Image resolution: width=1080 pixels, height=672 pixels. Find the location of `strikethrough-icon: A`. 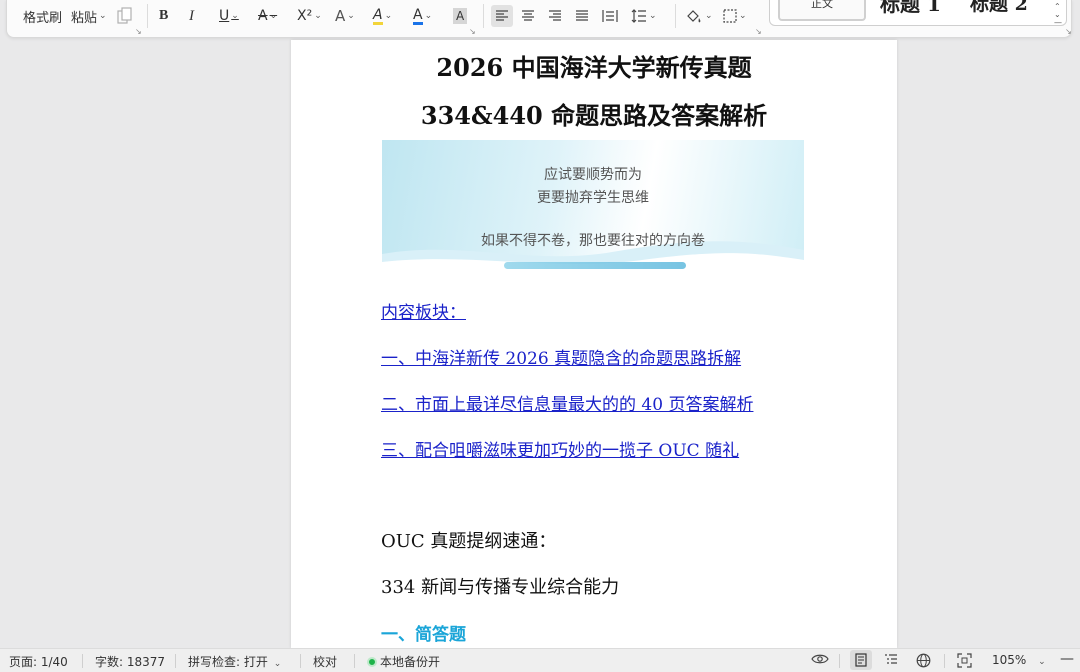

strikethrough-icon: A is located at coordinates (263, 16).